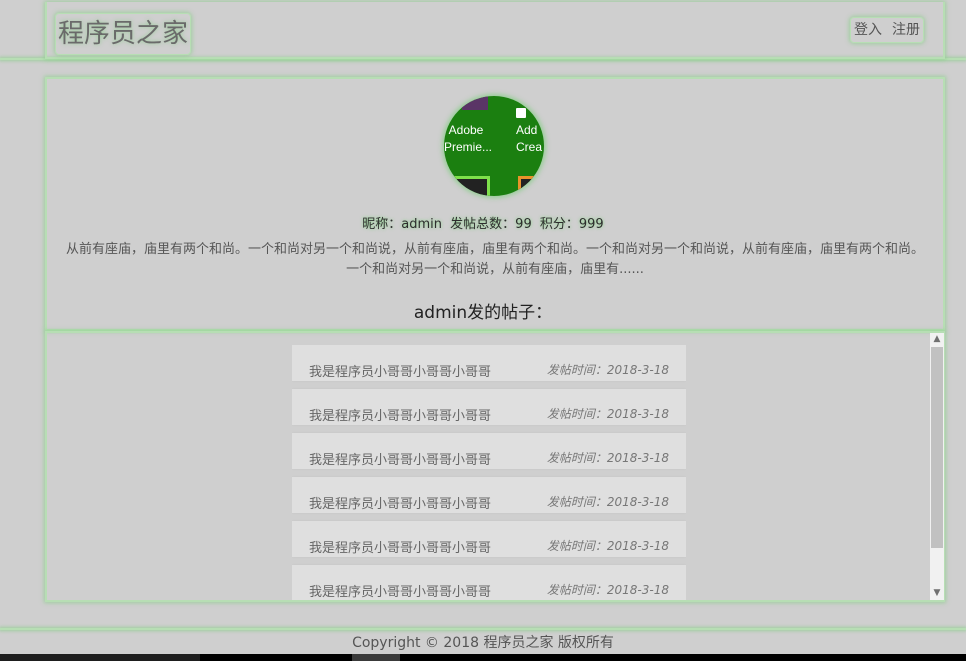 Image resolution: width=966 pixels, height=661 pixels. I want to click on footer-top-rule, so click(483, 629).